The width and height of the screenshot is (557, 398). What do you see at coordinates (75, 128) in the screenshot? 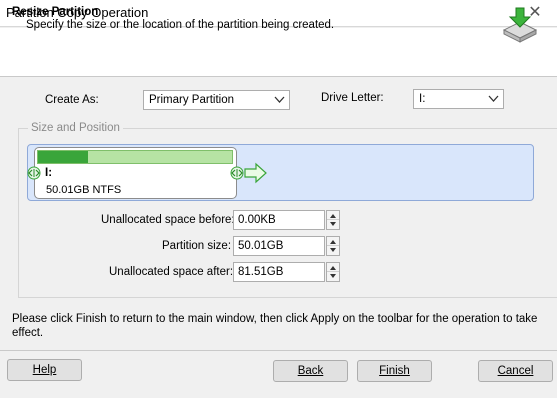
I see `group-title: Size and Position` at bounding box center [75, 128].